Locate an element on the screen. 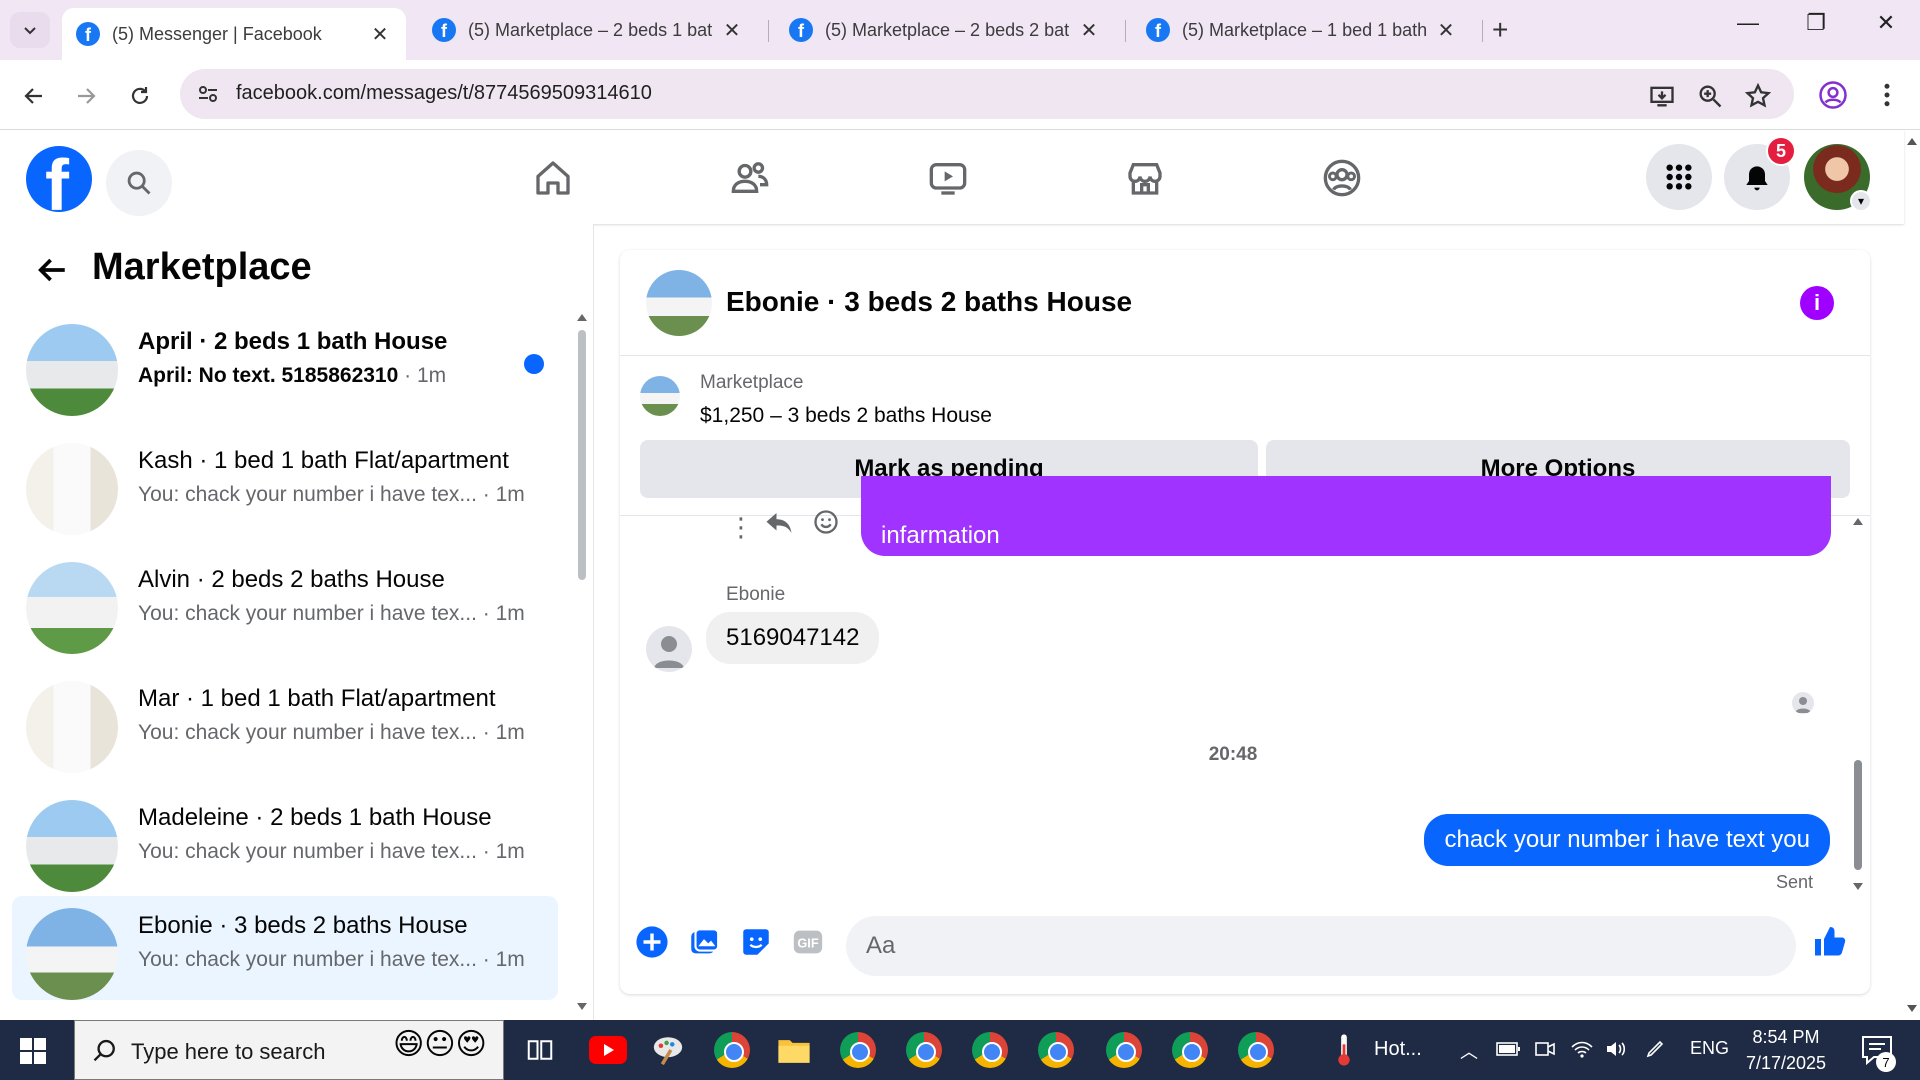 The height and width of the screenshot is (1080, 1920). sticker-icon is located at coordinates (756, 942).